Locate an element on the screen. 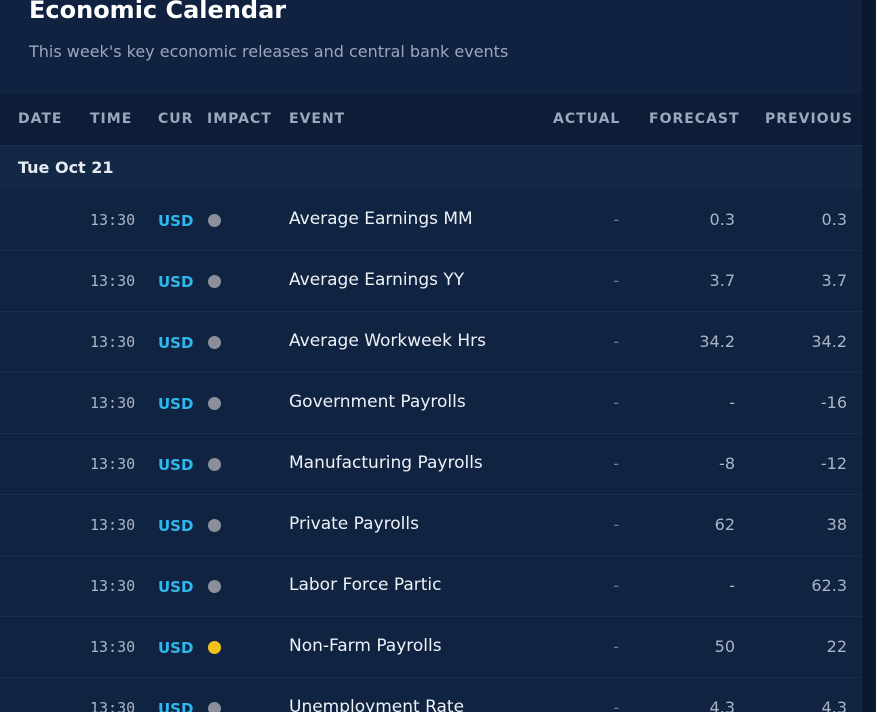  event-previous: 4.3 is located at coordinates (834, 705).